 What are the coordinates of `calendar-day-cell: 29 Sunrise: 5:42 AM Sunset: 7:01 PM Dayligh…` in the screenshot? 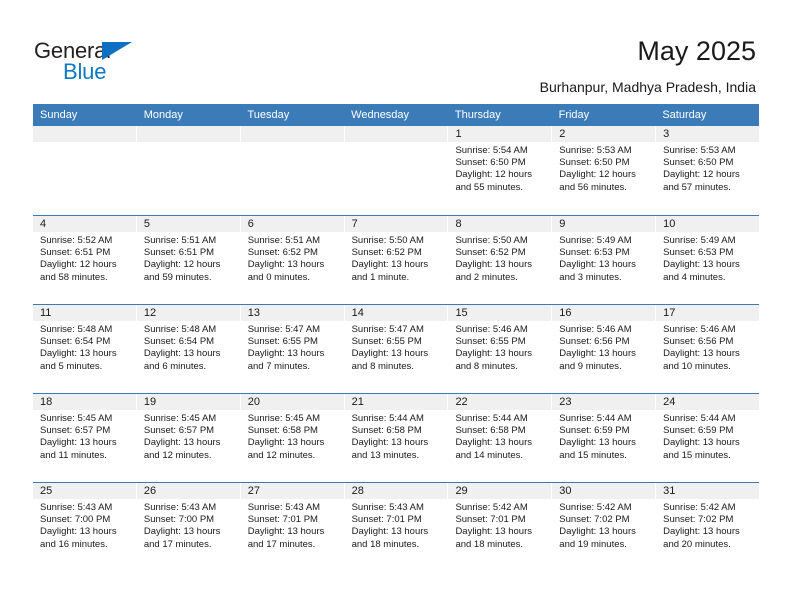 It's located at (500, 527).